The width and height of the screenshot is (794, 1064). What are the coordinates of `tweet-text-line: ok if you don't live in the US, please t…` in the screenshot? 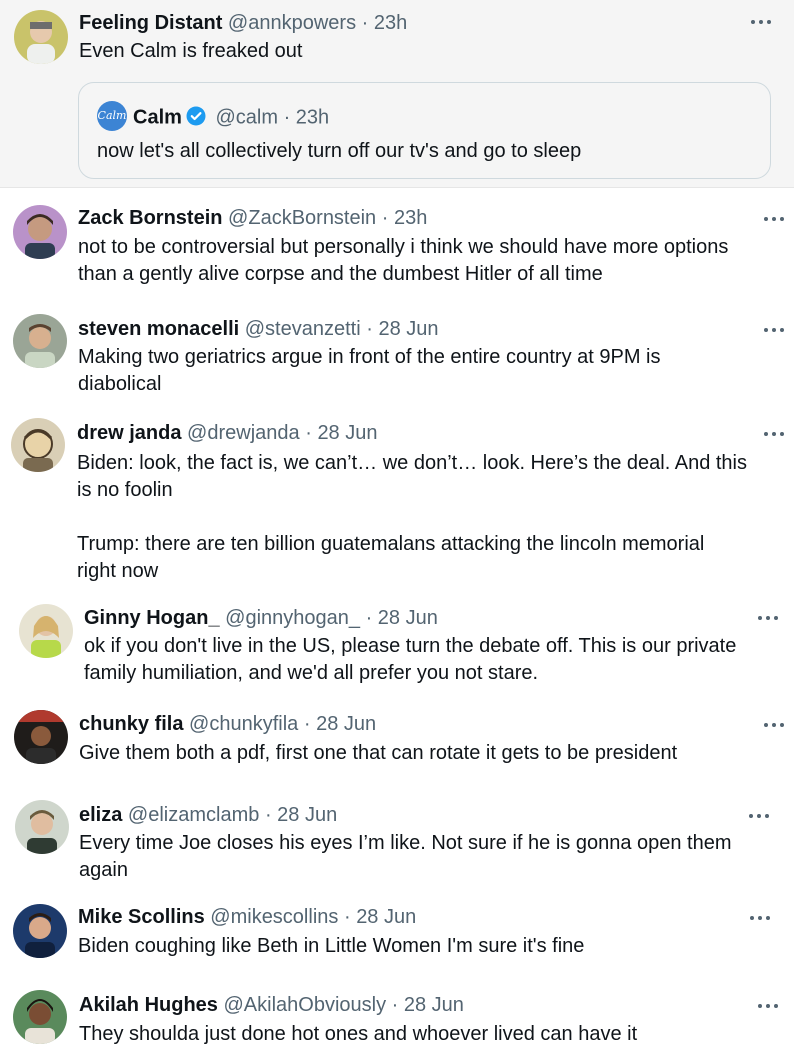 It's located at (410, 646).